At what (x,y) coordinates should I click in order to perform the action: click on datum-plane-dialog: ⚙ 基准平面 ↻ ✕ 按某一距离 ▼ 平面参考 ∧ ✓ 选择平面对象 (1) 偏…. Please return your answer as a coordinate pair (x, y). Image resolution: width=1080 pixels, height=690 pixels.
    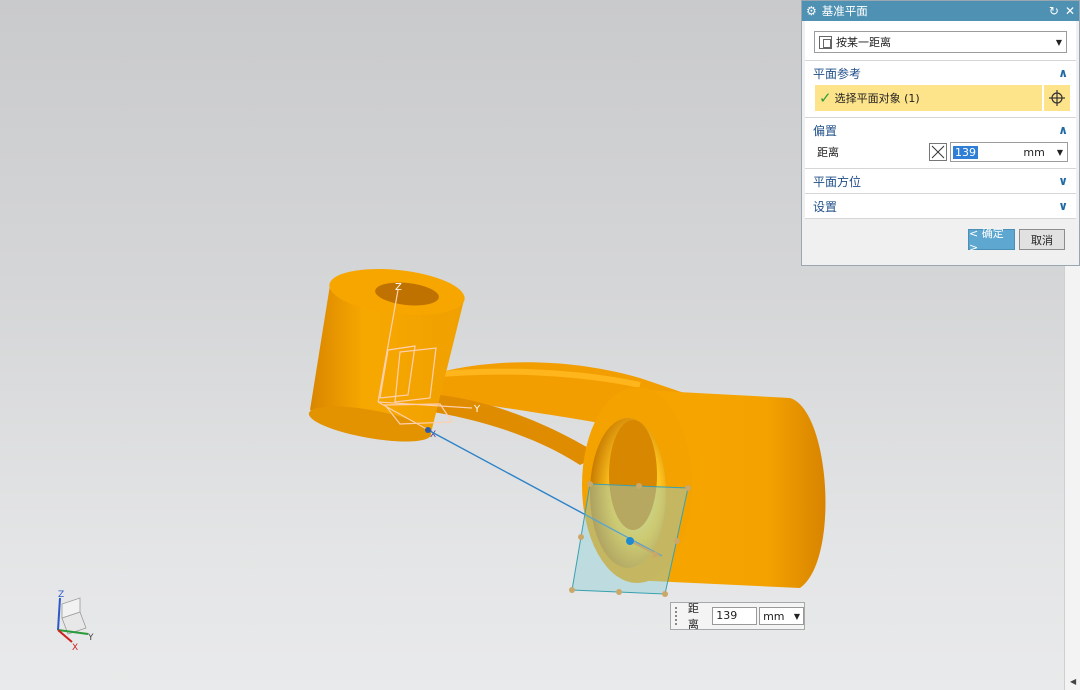
    Looking at the image, I should click on (940, 133).